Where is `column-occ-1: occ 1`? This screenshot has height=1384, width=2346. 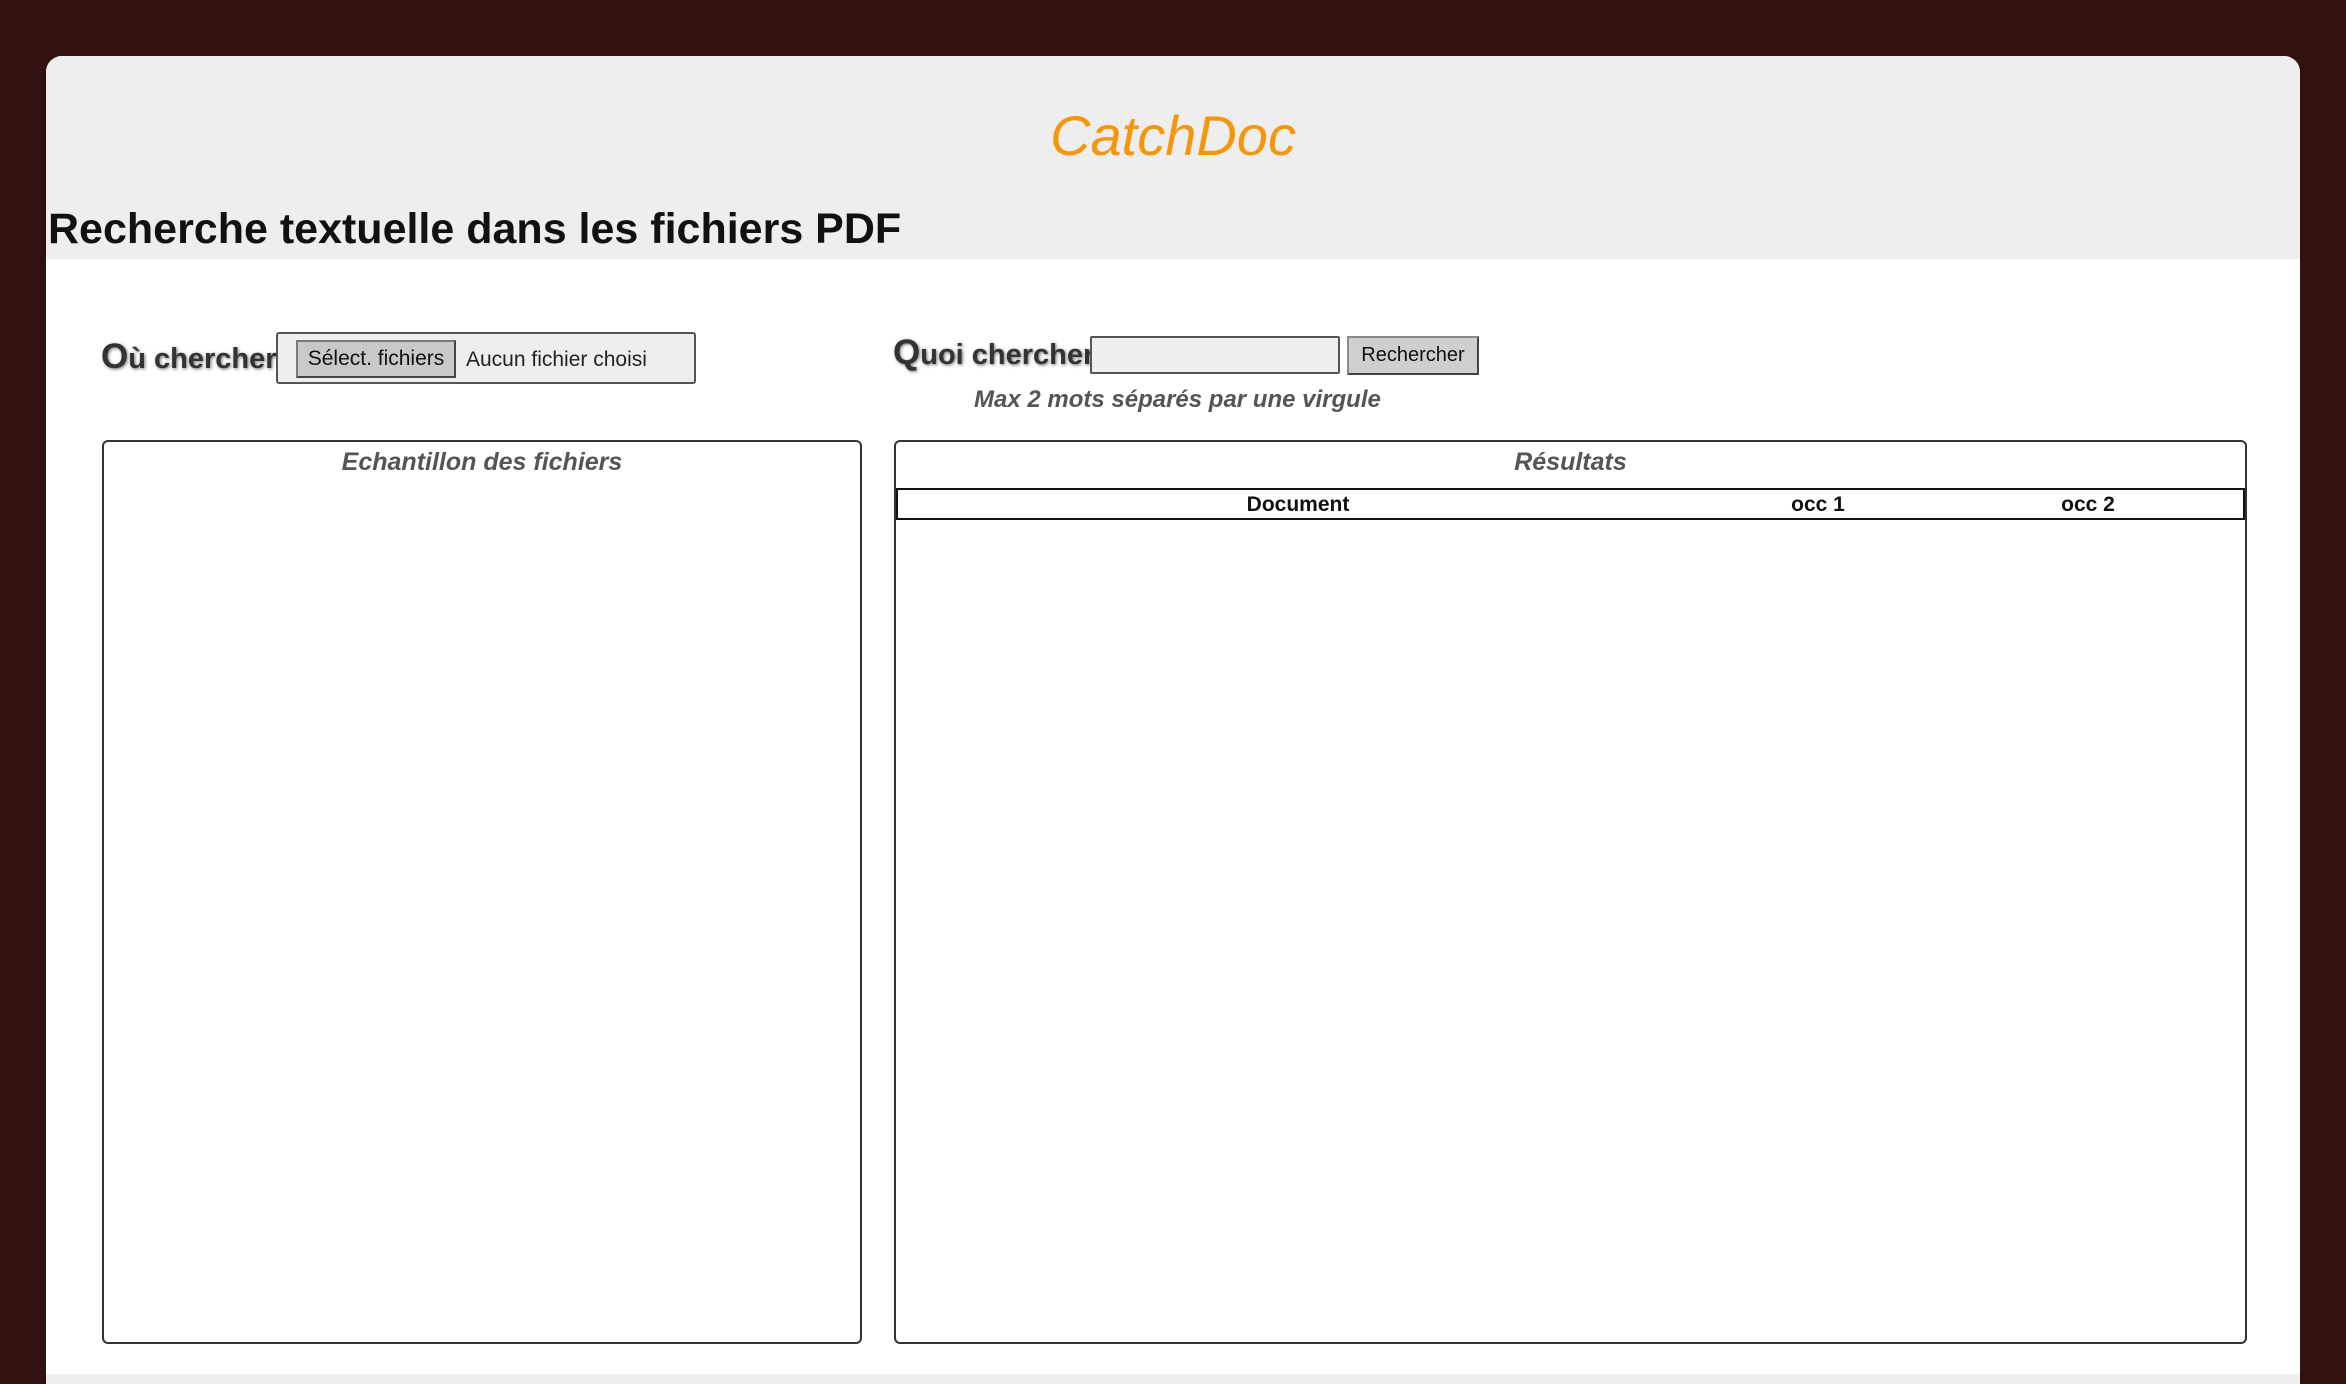
column-occ-1: occ 1 is located at coordinates (1818, 504).